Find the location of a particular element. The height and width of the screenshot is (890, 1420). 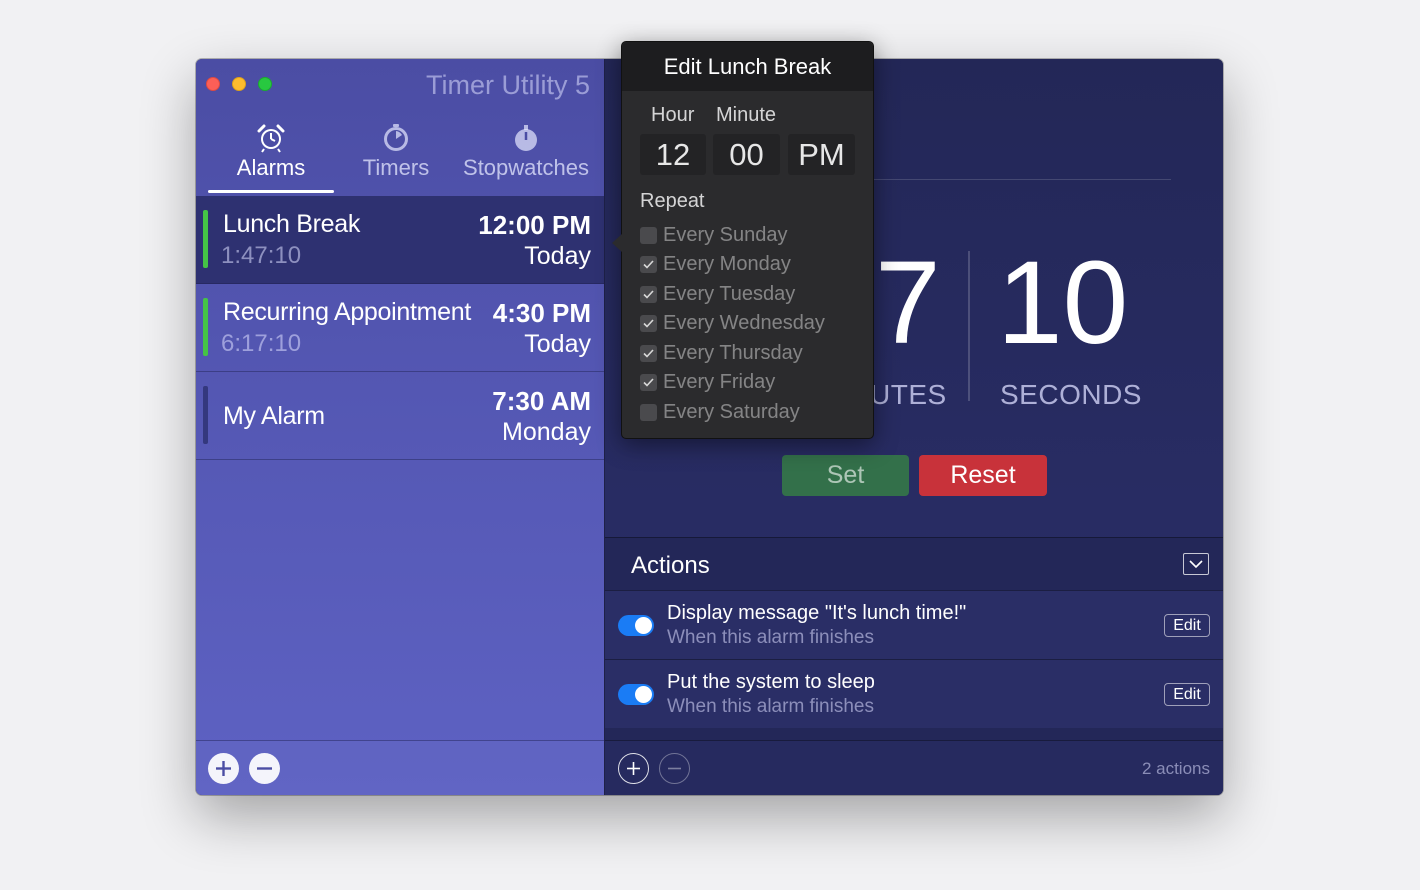

alarm-time: 4:30 PM is located at coordinates (541, 313).